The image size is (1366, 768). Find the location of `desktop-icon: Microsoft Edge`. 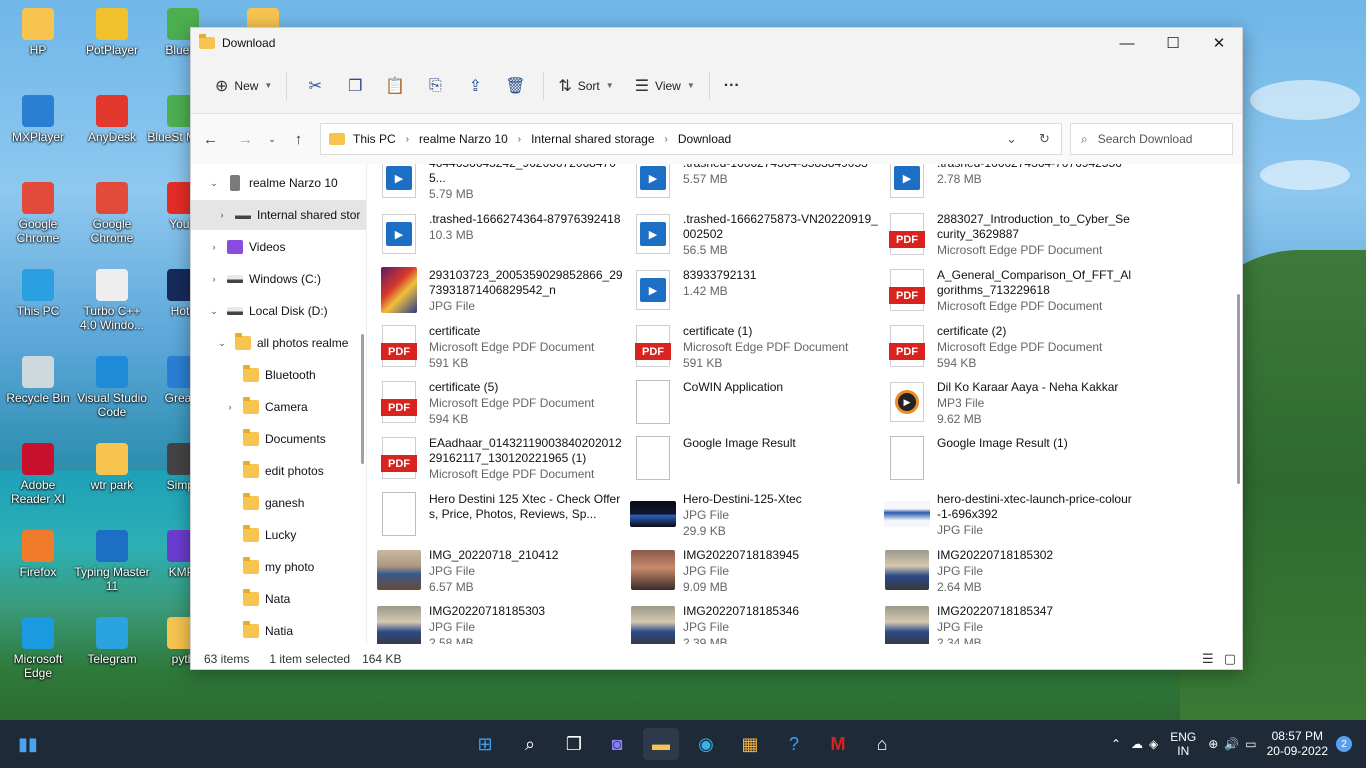

desktop-icon: Microsoft Edge is located at coordinates (38, 648).